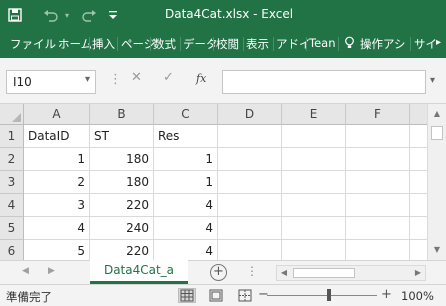 The width and height of the screenshot is (446, 306). I want to click on normal-view-icon, so click(187, 295).